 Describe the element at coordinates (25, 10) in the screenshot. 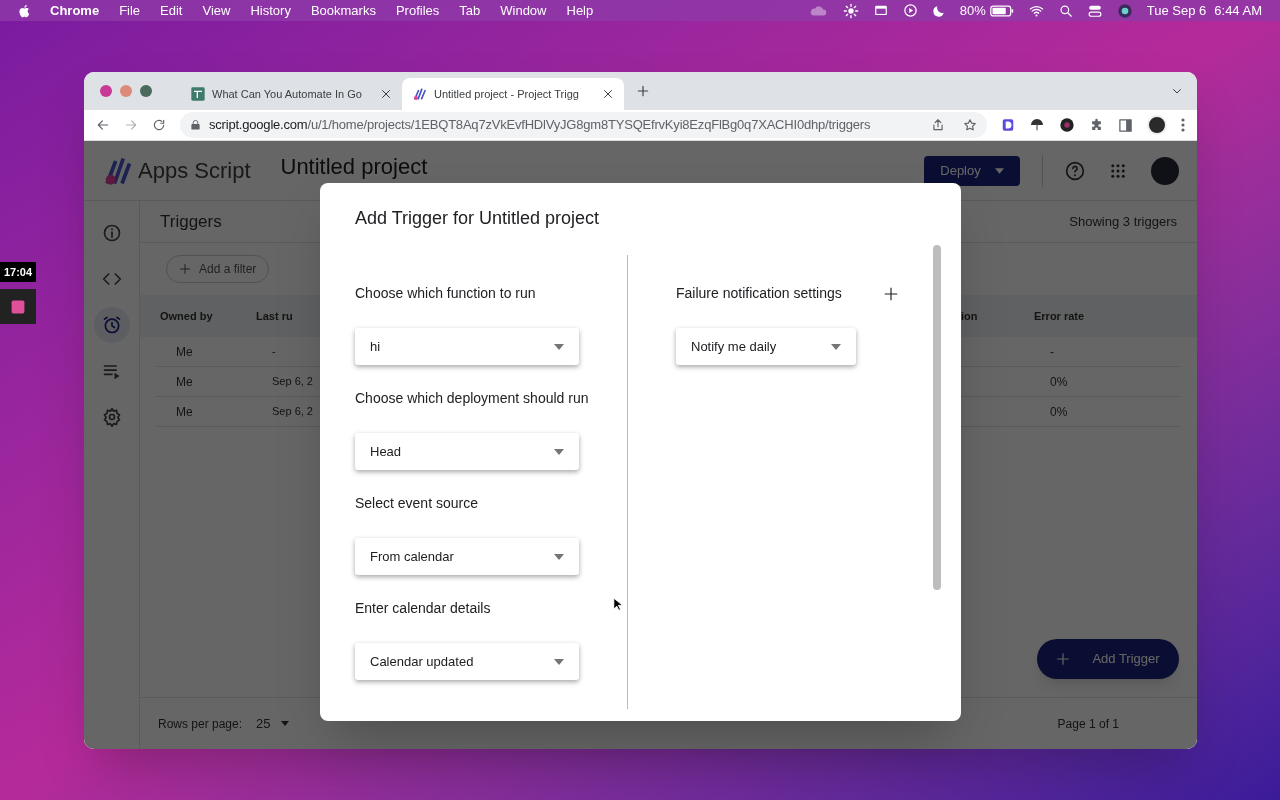

I see `apple-icon` at that location.